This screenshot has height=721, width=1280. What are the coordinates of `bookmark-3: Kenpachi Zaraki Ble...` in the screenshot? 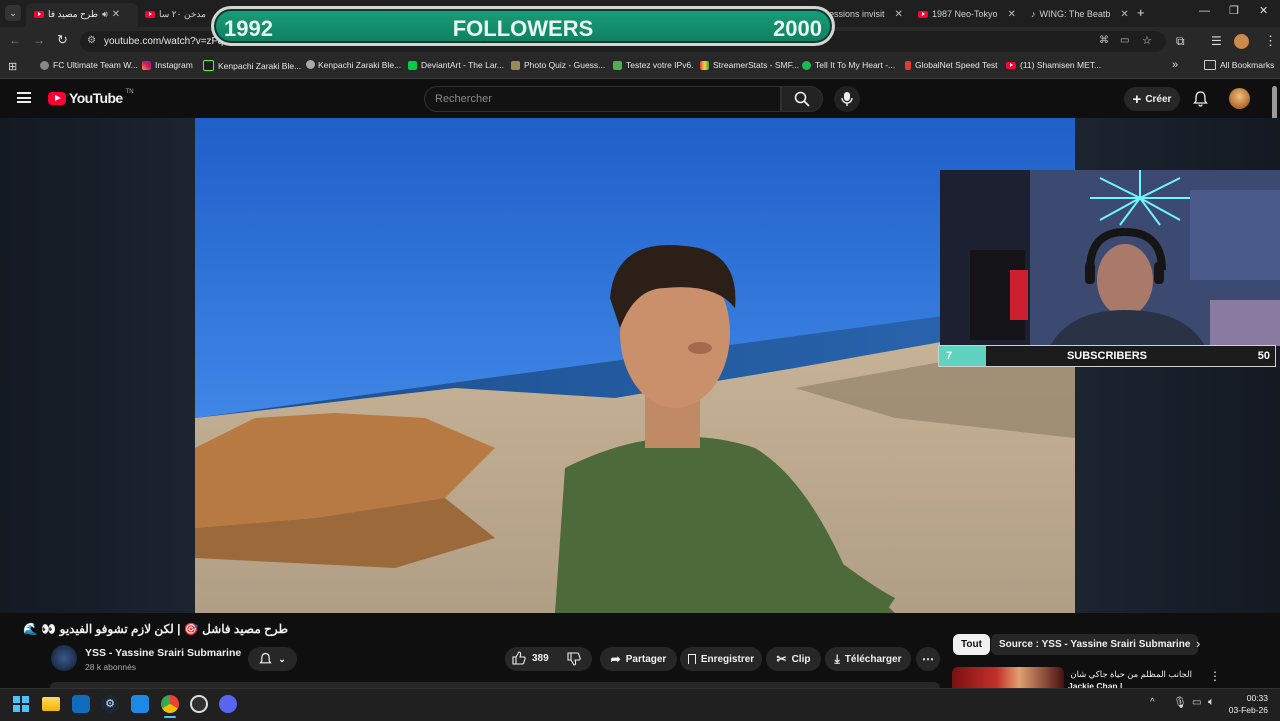 It's located at (310, 64).